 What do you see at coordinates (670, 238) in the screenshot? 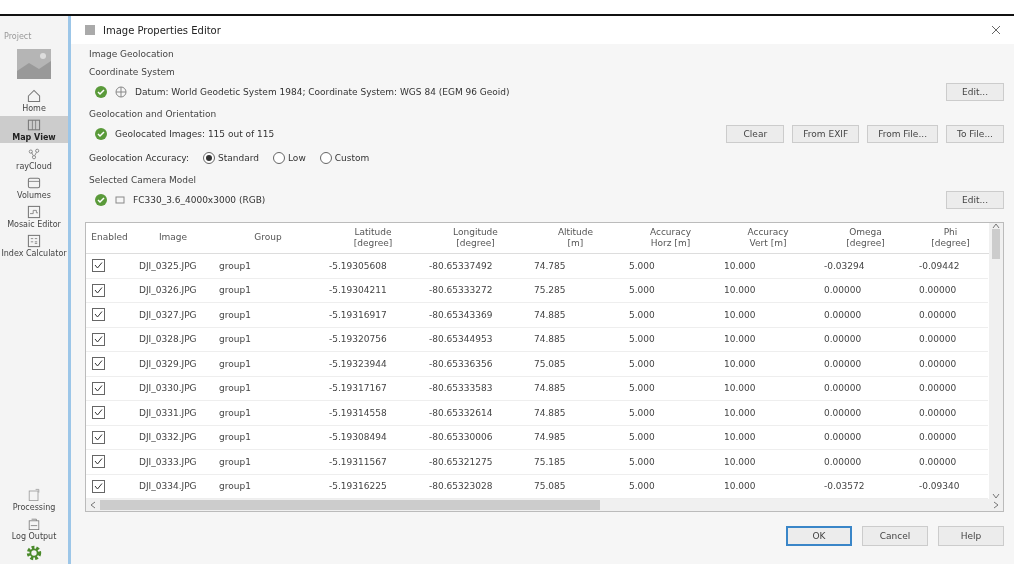
I see `column-header: Accuracy Horz [m]` at bounding box center [670, 238].